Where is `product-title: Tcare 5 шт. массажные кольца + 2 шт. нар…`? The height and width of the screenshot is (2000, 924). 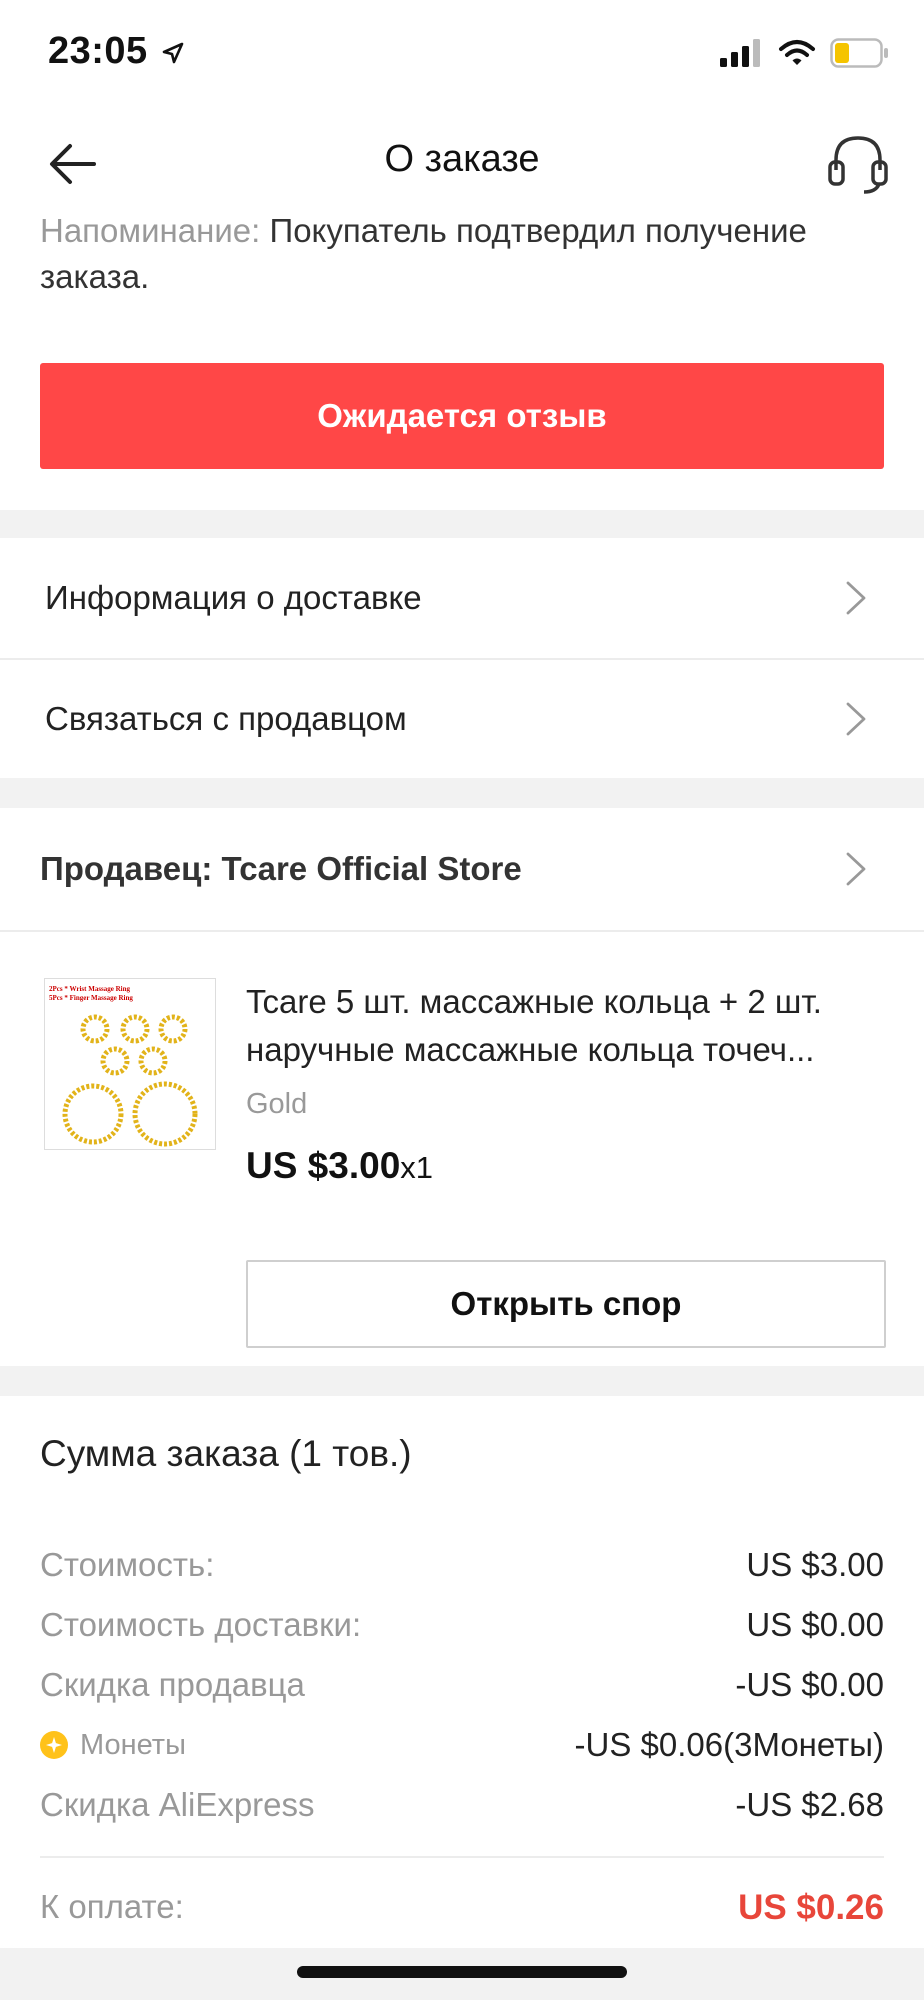
product-title: Tcare 5 шт. массажные кольца + 2 шт. нар… is located at coordinates (566, 1026).